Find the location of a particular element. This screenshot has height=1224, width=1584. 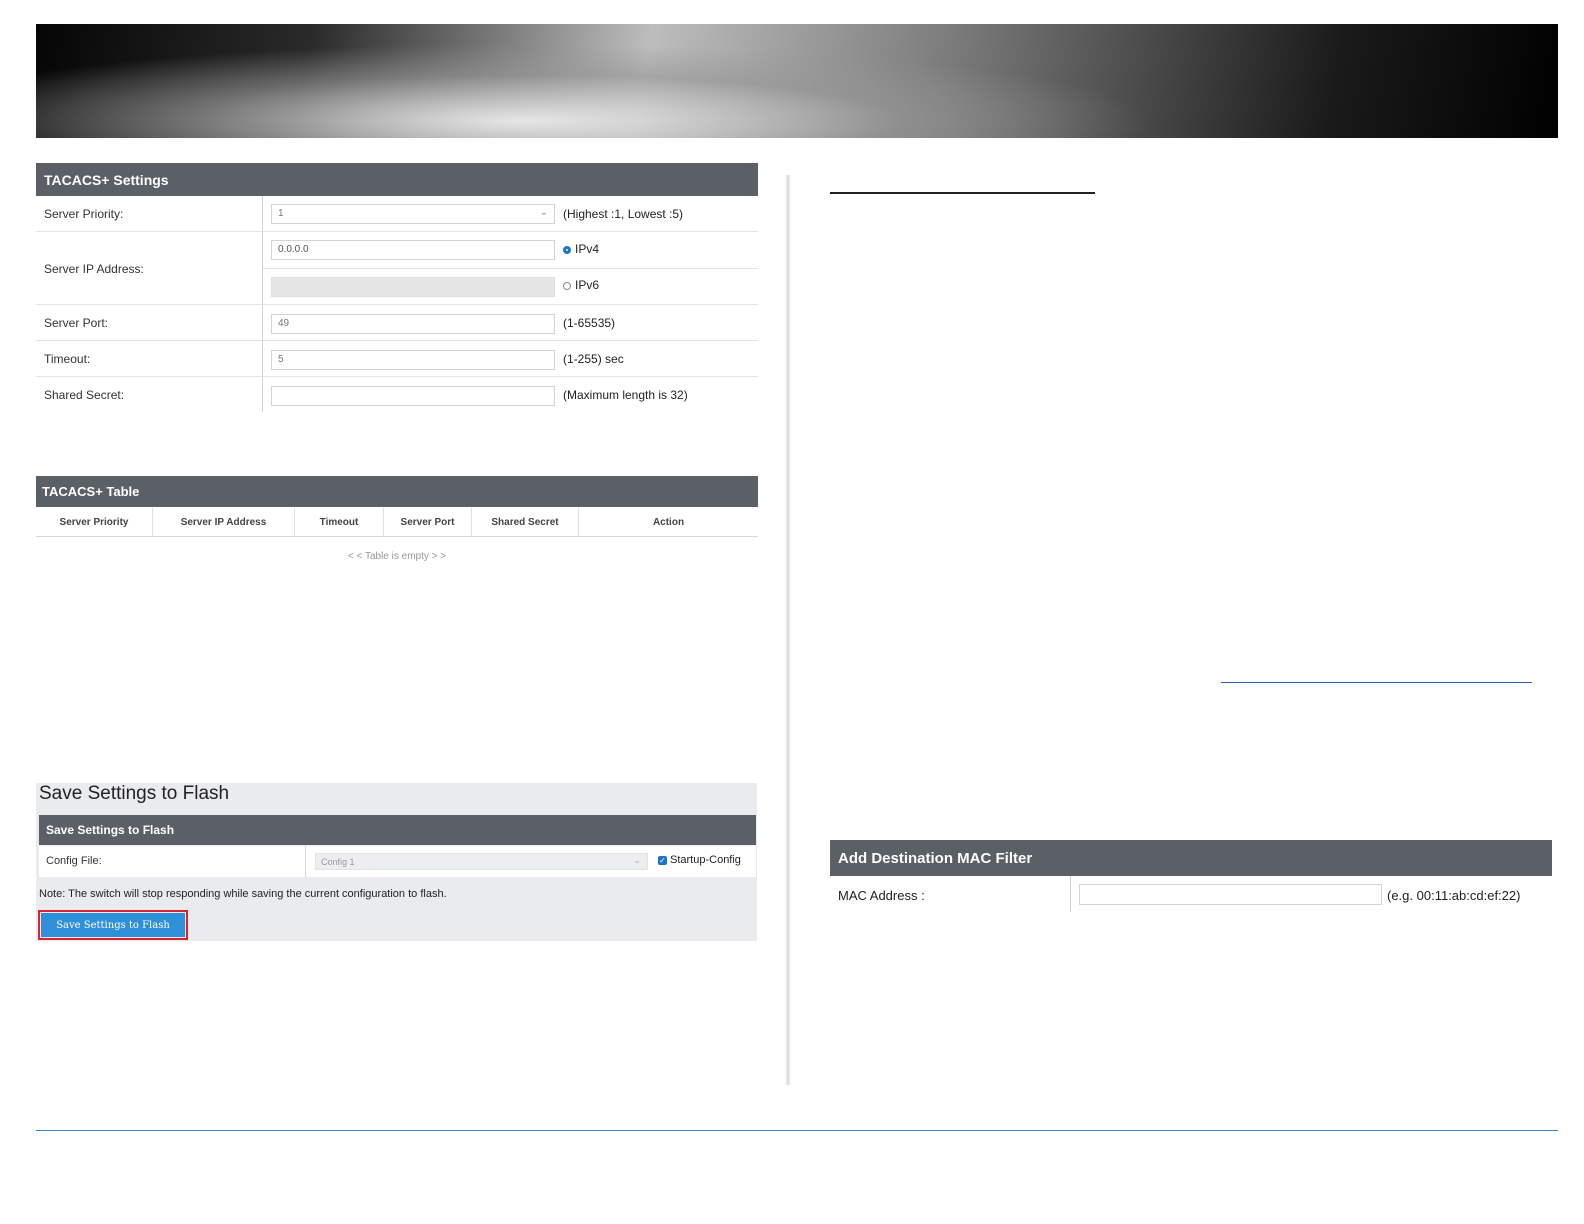

ipv6-label: IPv6 is located at coordinates (587, 285).